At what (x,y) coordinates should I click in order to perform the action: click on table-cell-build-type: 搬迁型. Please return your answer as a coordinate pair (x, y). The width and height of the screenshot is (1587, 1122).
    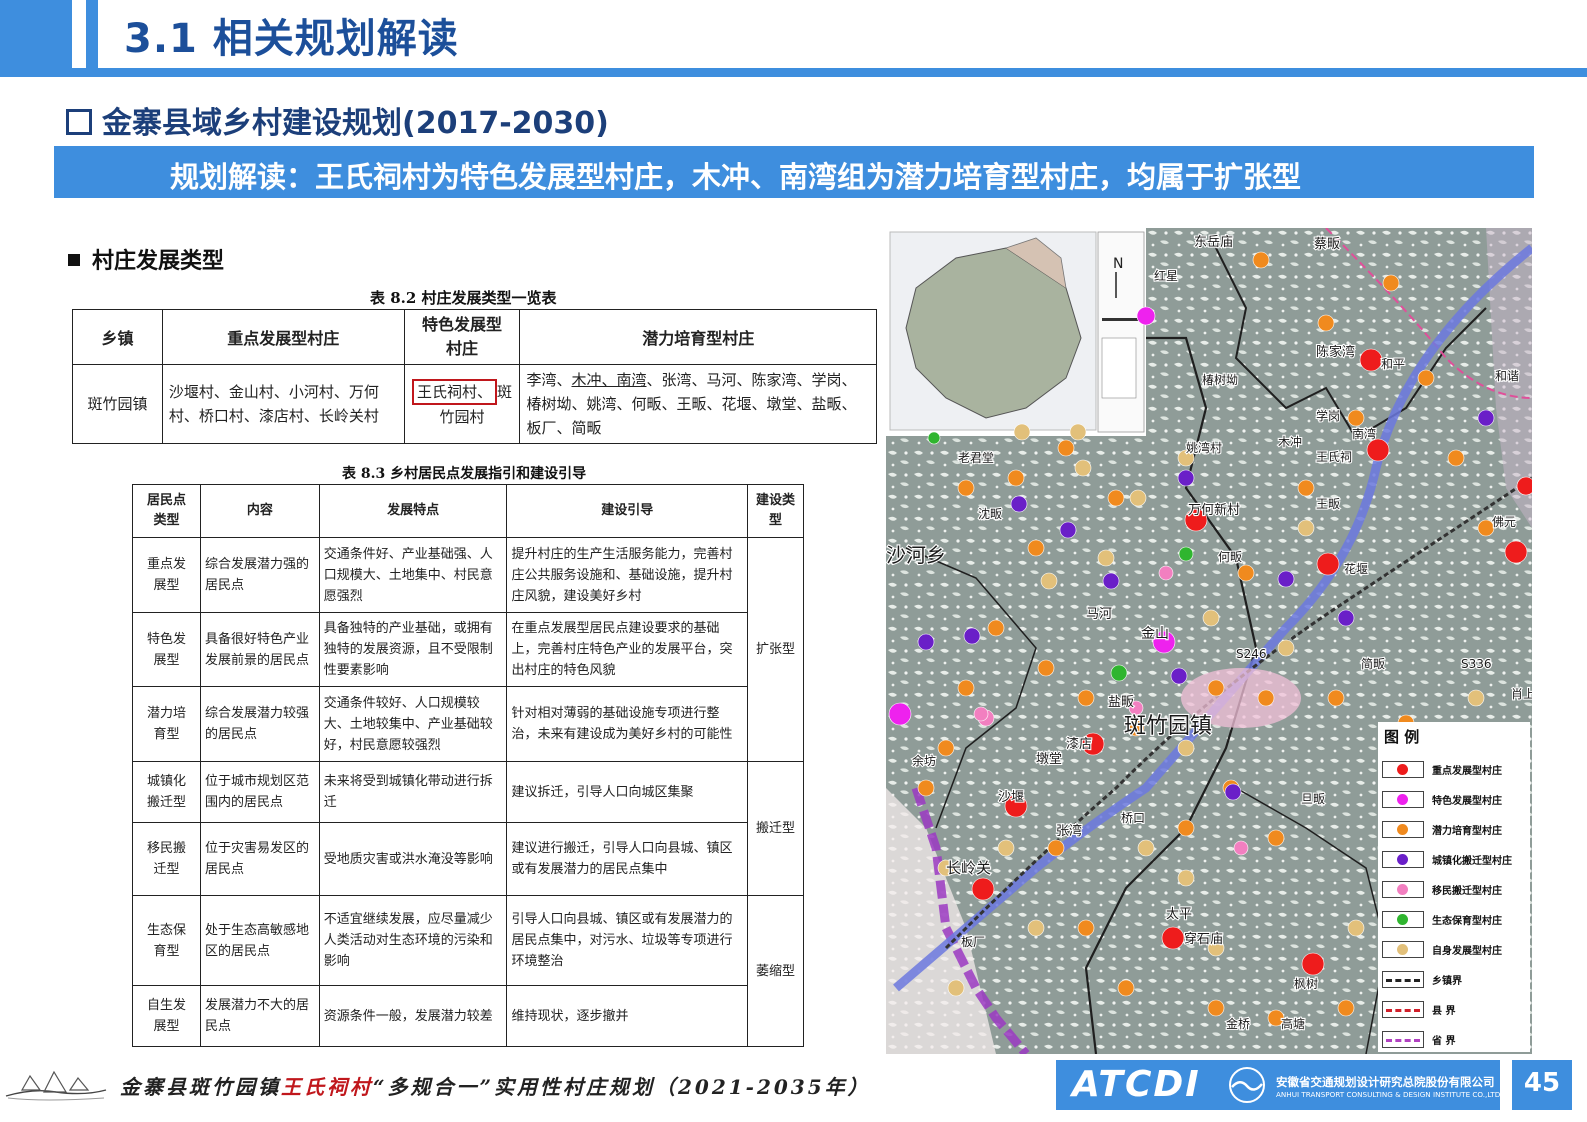
    Looking at the image, I should click on (775, 828).